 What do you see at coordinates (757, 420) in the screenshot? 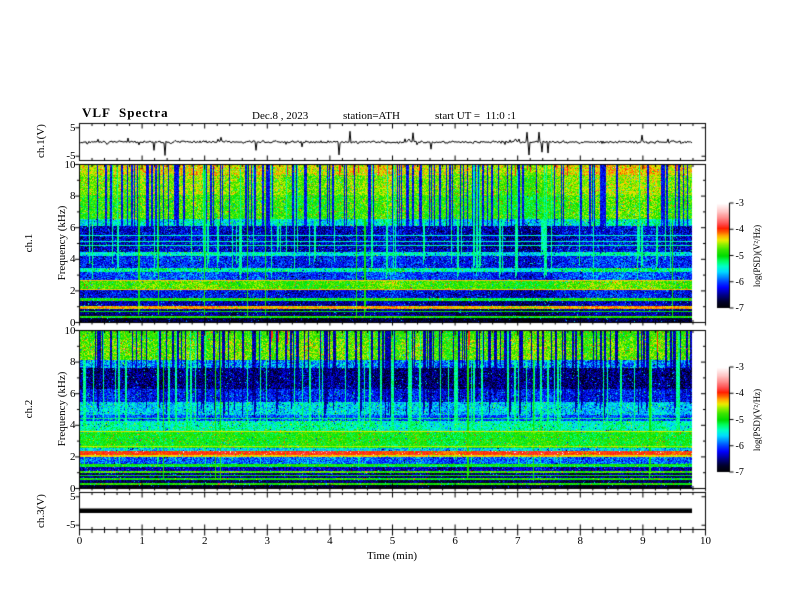
I see `colorbar2-label: log(PSD)(V²/Hz)` at bounding box center [757, 420].